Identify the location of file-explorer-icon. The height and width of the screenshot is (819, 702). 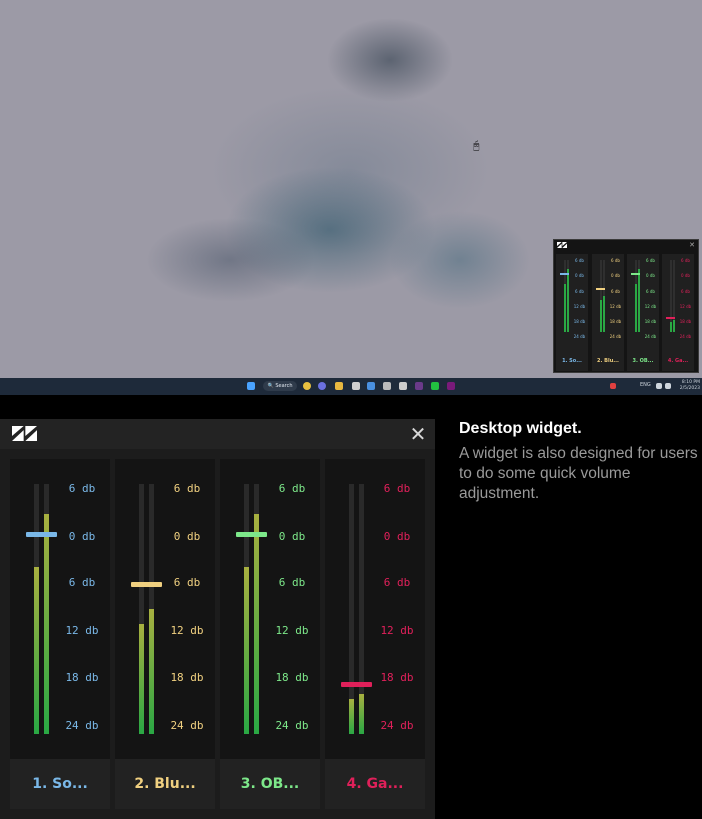
(339, 386).